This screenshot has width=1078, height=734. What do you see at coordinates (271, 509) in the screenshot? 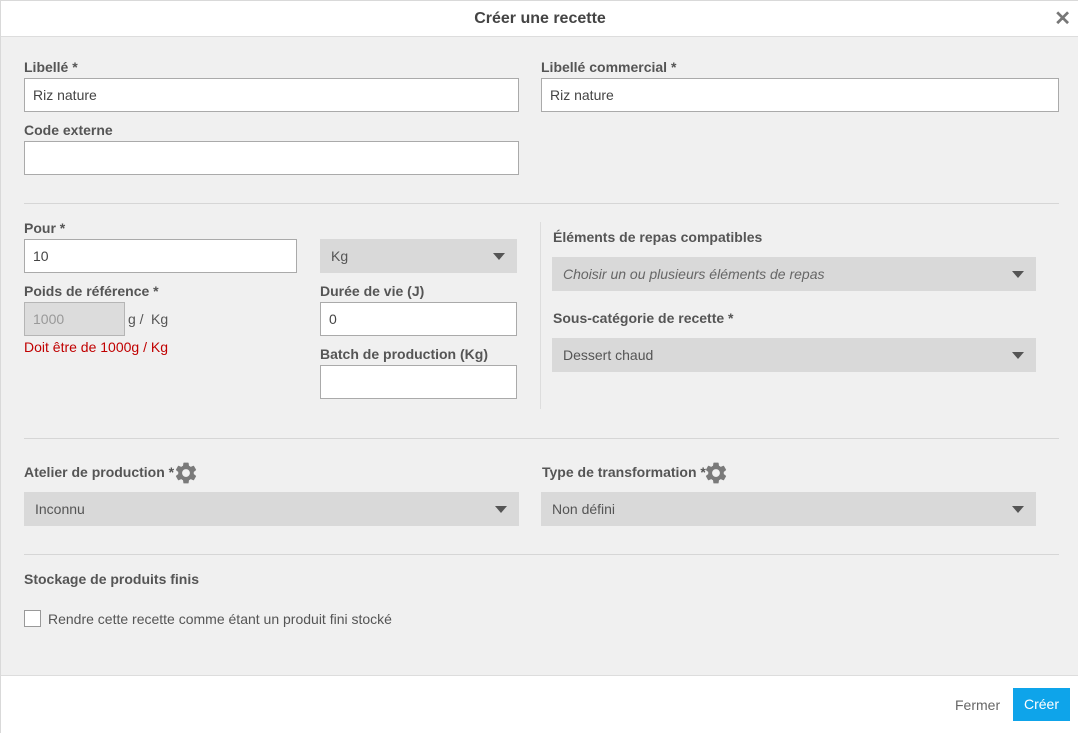
I see `atelier-select: Inconnu` at bounding box center [271, 509].